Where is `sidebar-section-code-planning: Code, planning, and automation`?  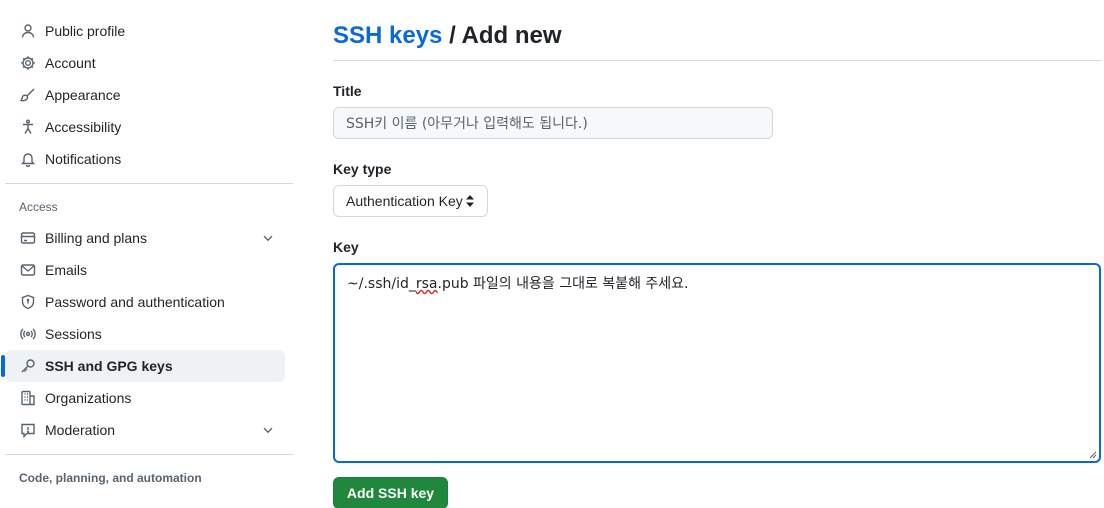 sidebar-section-code-planning: Code, planning, and automation is located at coordinates (110, 478).